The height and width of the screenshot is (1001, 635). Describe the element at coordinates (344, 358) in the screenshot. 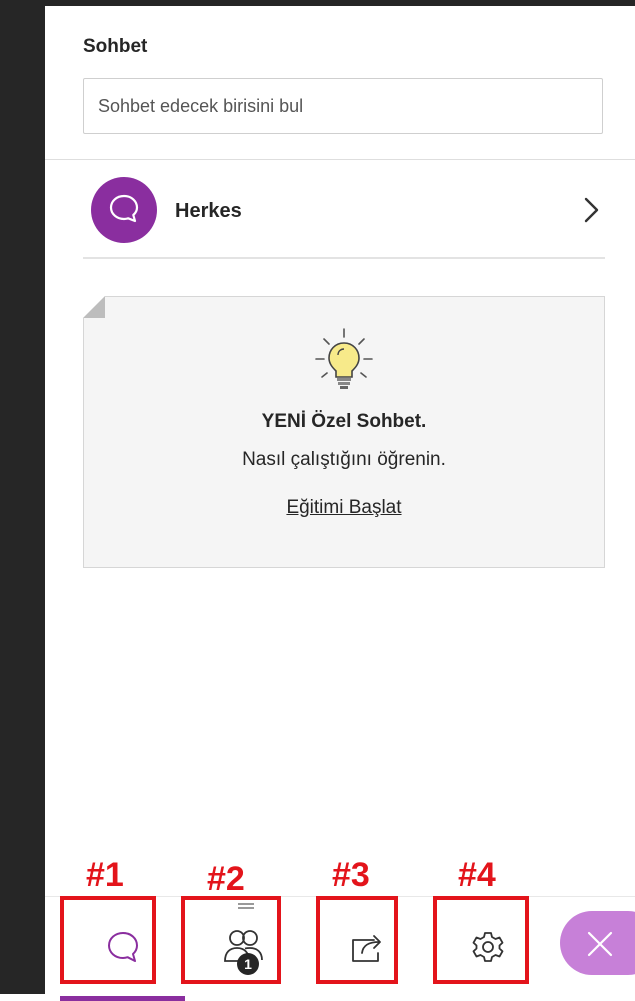

I see `lightbulb-icon` at that location.